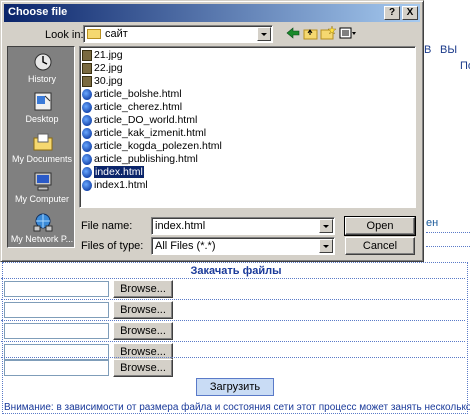  I want to click on place-history: History, so click(42, 69).